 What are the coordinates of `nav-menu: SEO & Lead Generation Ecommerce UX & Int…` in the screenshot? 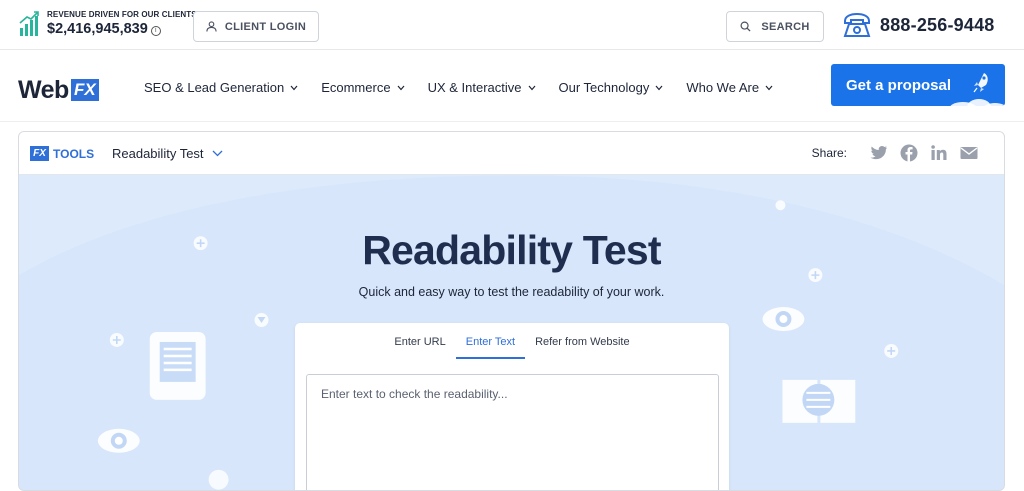 It's located at (470, 87).